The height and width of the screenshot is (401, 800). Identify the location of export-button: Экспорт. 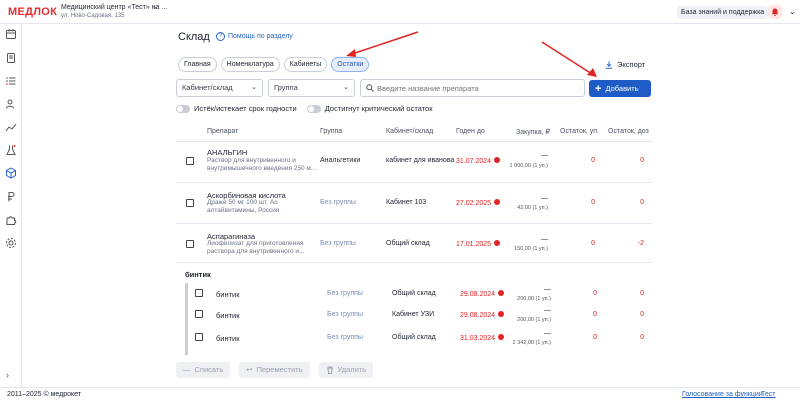
(625, 64).